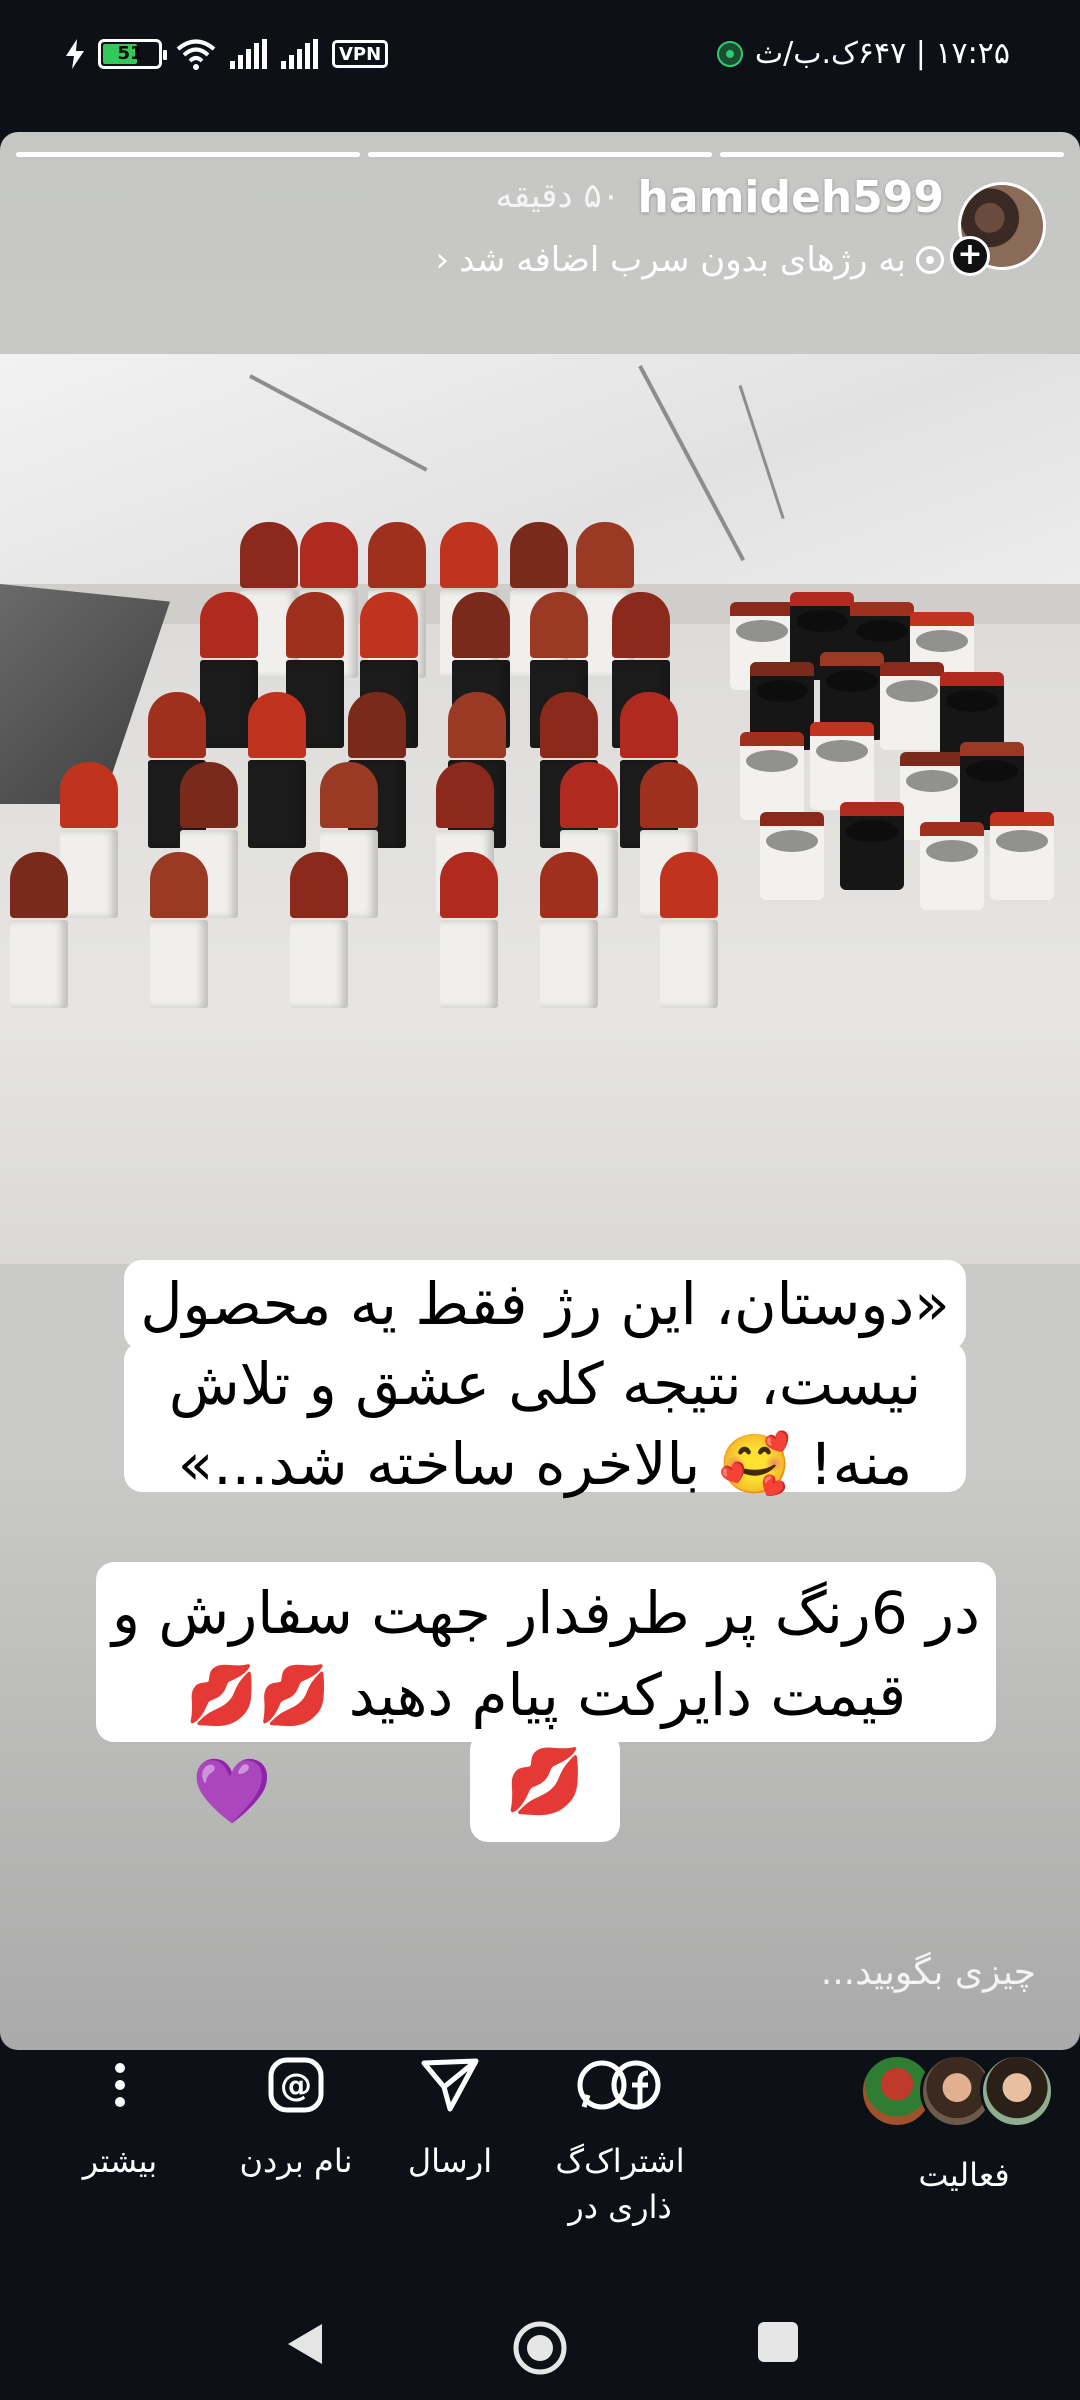  What do you see at coordinates (450, 2161) in the screenshot?
I see `send-label: ارسال` at bounding box center [450, 2161].